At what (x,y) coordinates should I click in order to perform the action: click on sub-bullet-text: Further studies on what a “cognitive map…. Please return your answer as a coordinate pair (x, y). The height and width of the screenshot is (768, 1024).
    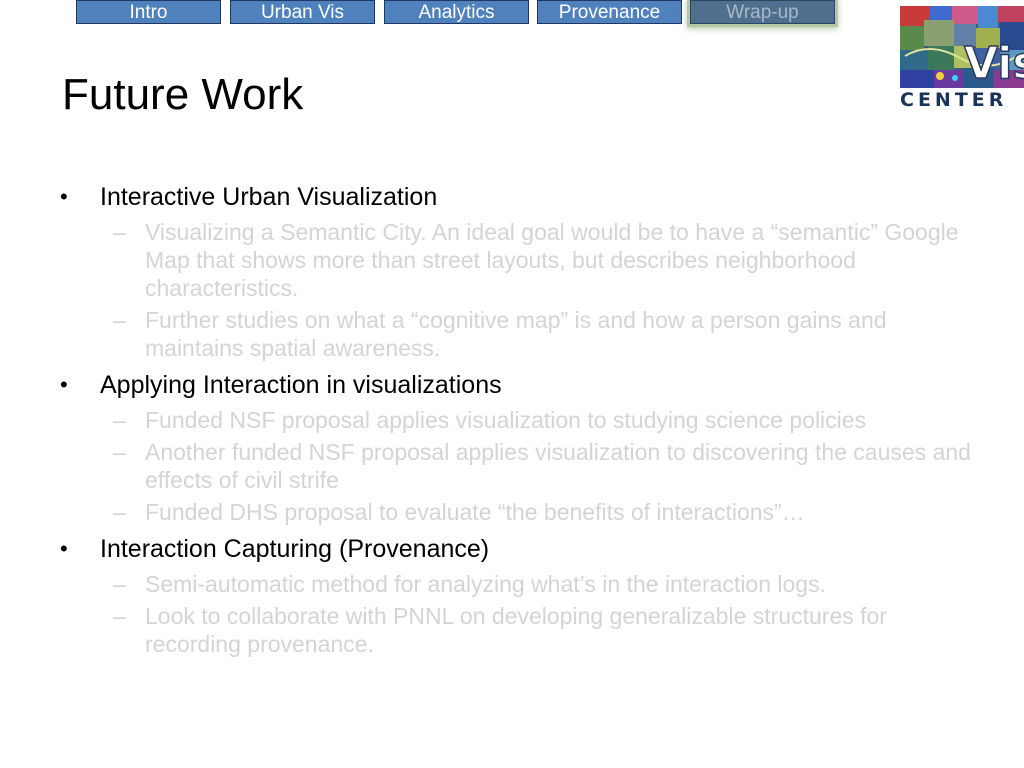
    Looking at the image, I should click on (516, 334).